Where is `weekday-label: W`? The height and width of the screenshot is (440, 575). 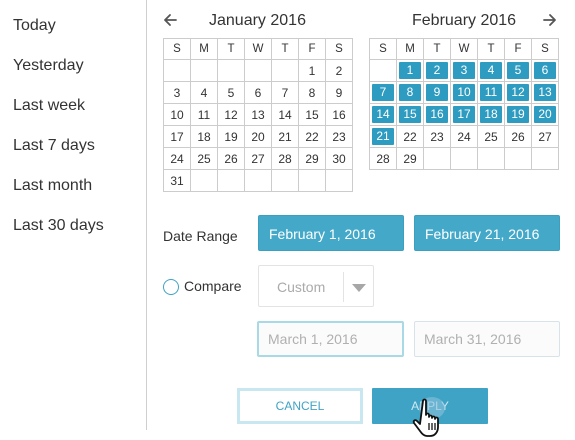
weekday-label: W is located at coordinates (464, 49).